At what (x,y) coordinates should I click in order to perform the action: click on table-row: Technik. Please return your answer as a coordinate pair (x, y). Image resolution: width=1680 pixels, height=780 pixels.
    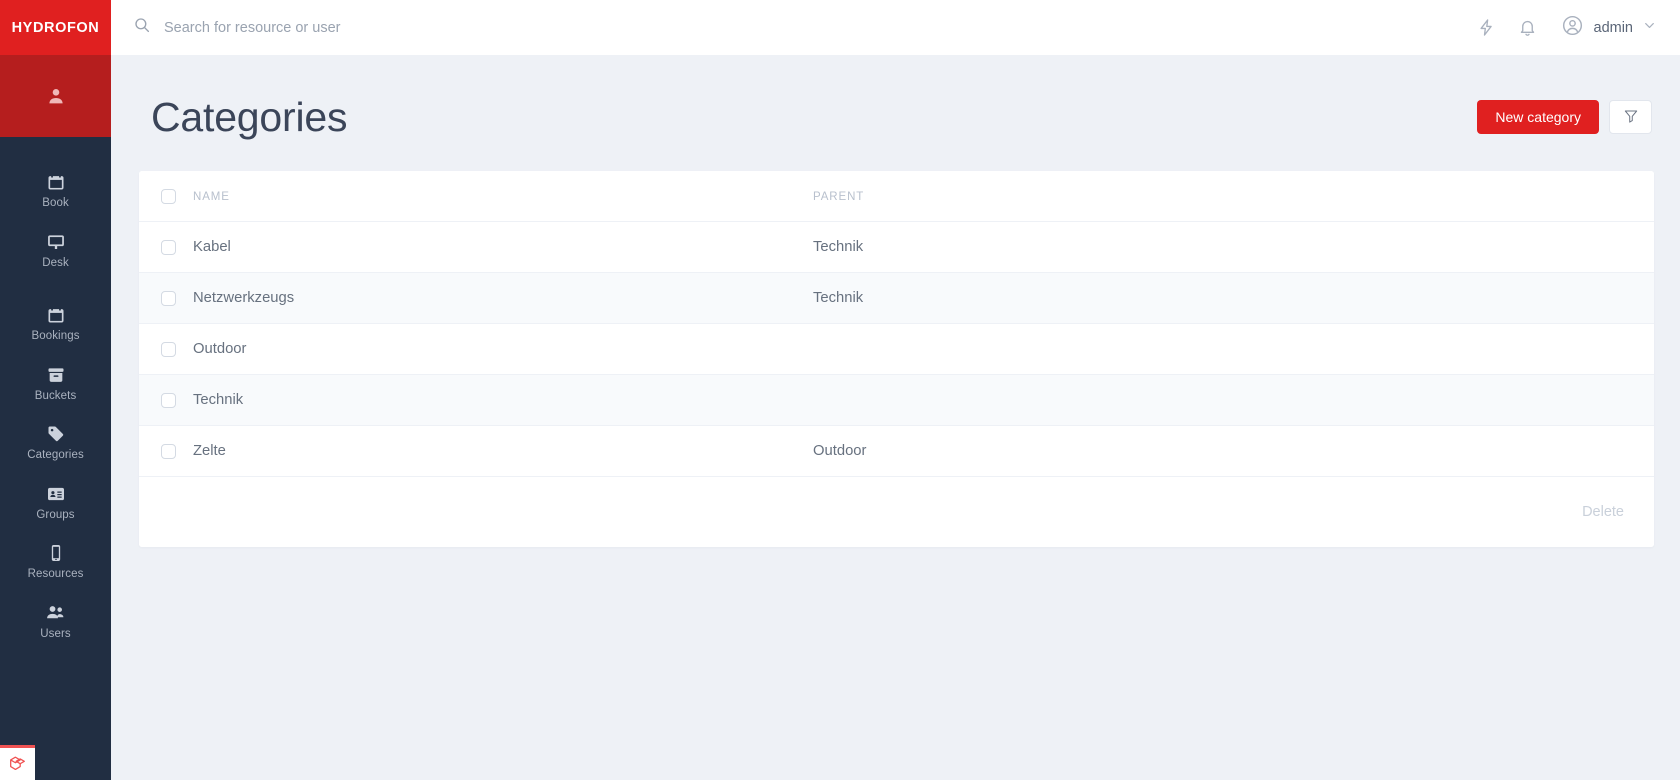
    Looking at the image, I should click on (896, 400).